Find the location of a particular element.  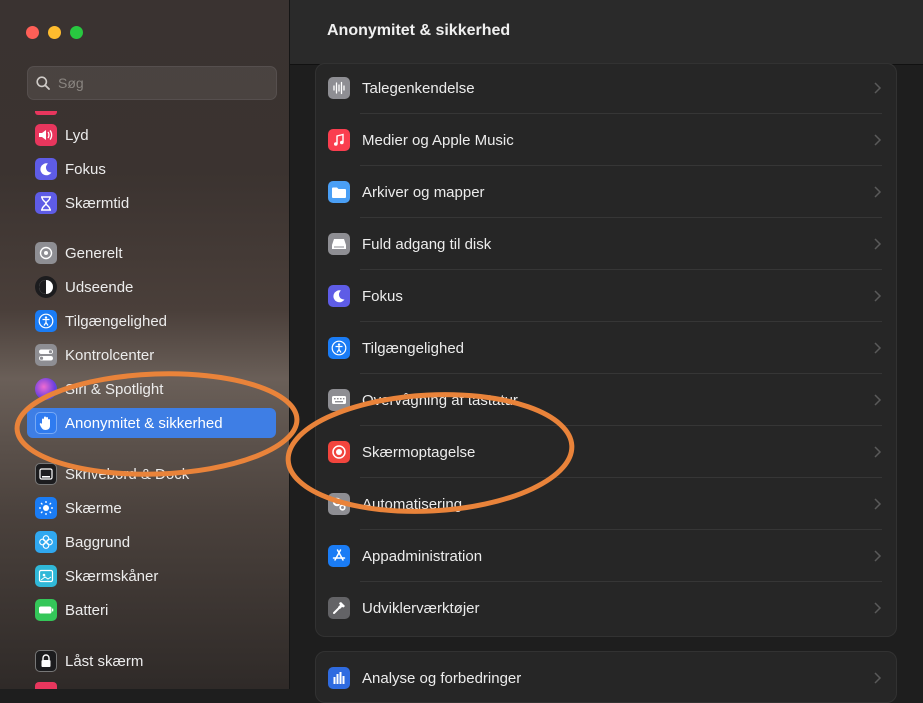

sidebar-item-skaermtid: Skærmtid is located at coordinates (151, 203).